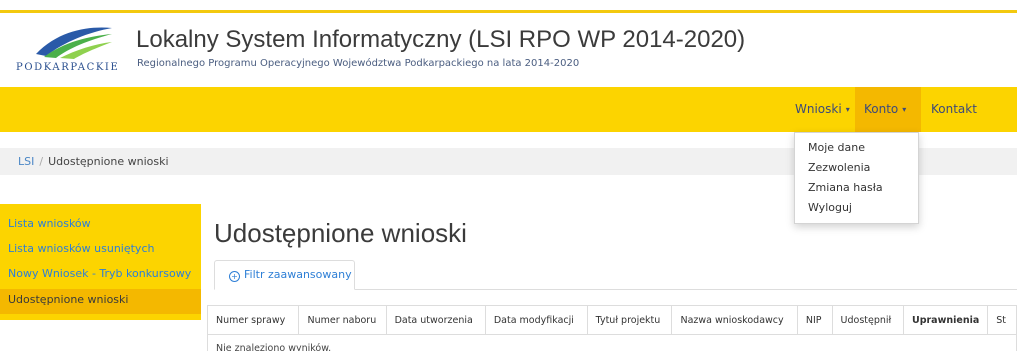 This screenshot has width=1017, height=351. I want to click on nav-konto: Konto ▾, so click(888, 109).